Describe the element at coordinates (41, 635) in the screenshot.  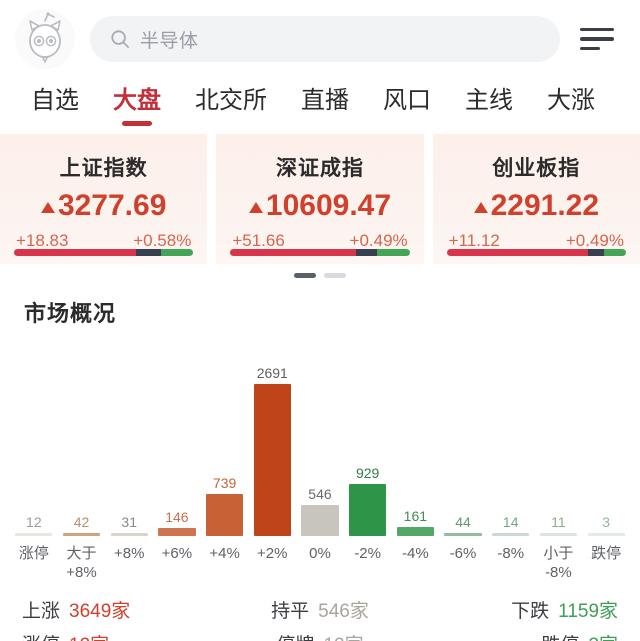
I see `stat-label: 涨停` at that location.